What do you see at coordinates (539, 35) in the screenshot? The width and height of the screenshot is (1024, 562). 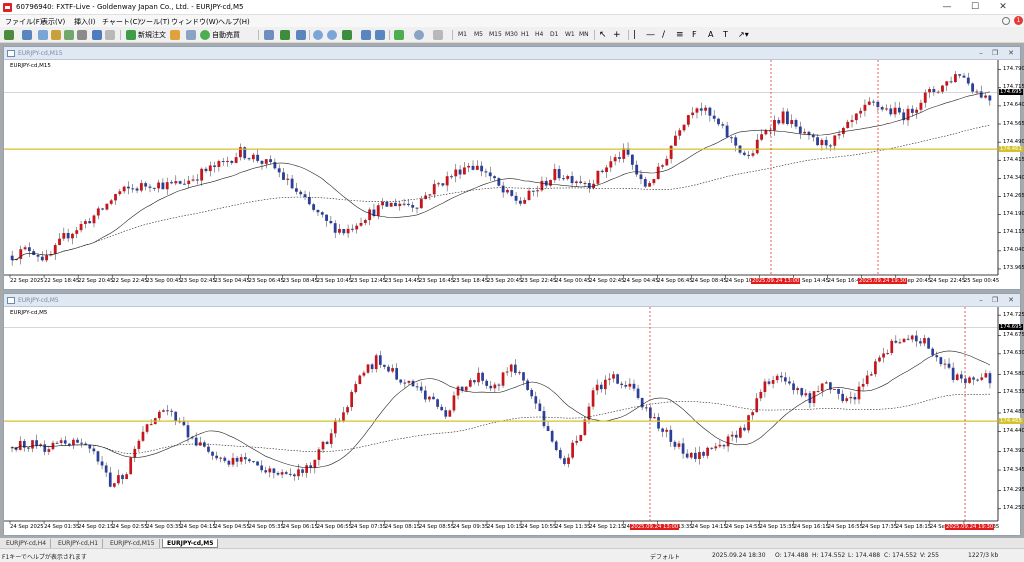 I see `timeframe-h4: H4` at bounding box center [539, 35].